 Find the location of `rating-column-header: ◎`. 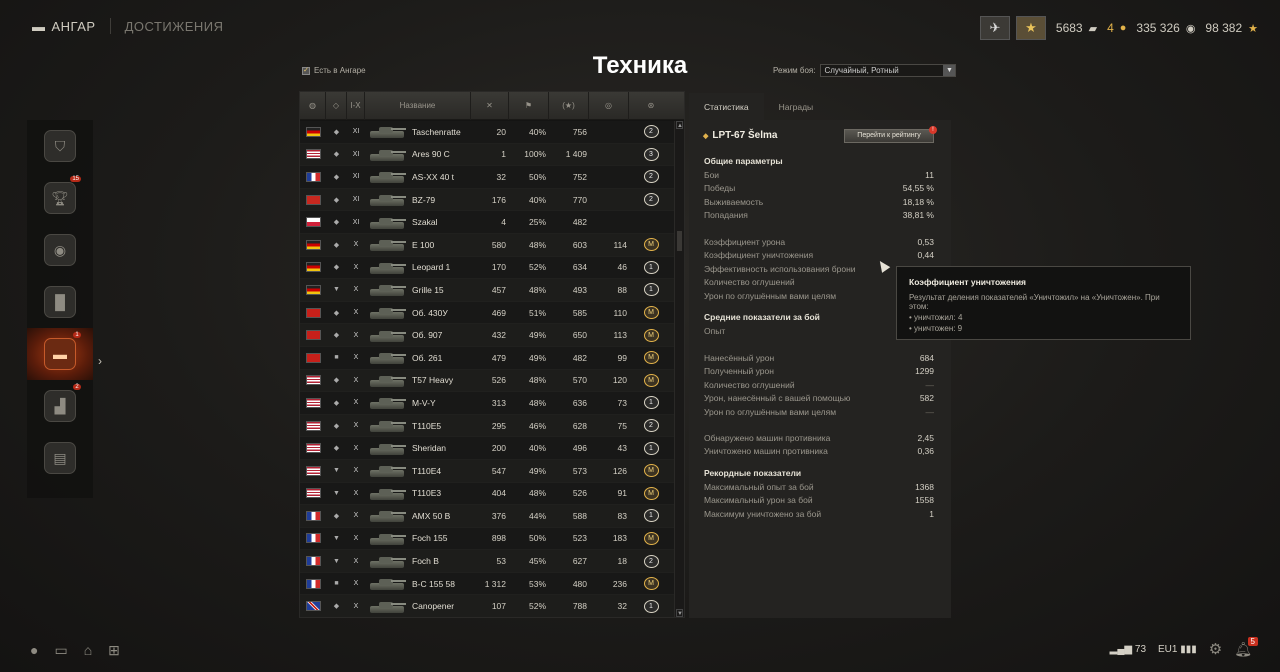

rating-column-header: ◎ is located at coordinates (609, 106).